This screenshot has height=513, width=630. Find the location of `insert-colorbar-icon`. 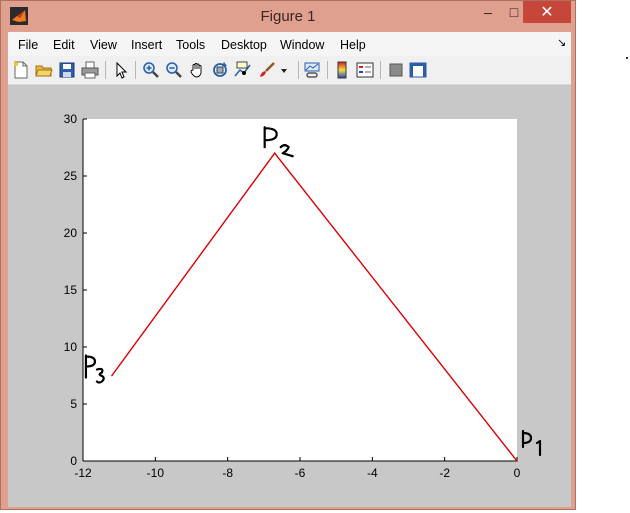

insert-colorbar-icon is located at coordinates (342, 70).